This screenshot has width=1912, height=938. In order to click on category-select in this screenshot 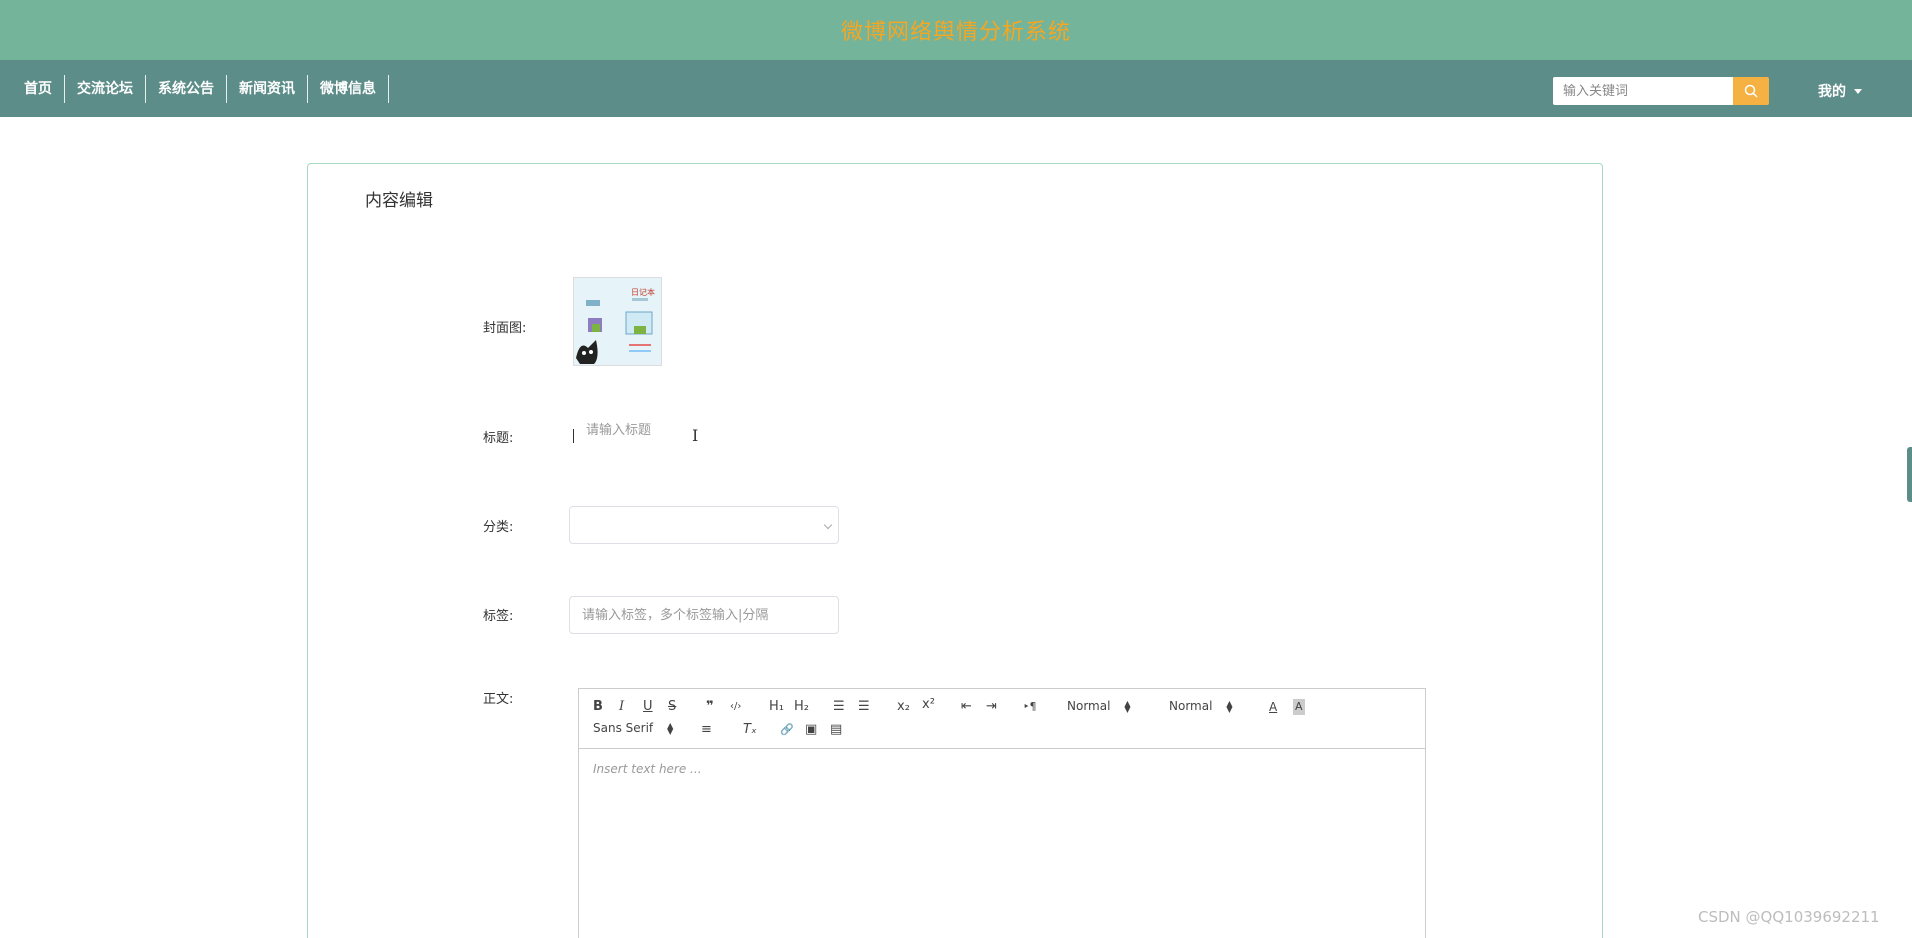, I will do `click(704, 525)`.